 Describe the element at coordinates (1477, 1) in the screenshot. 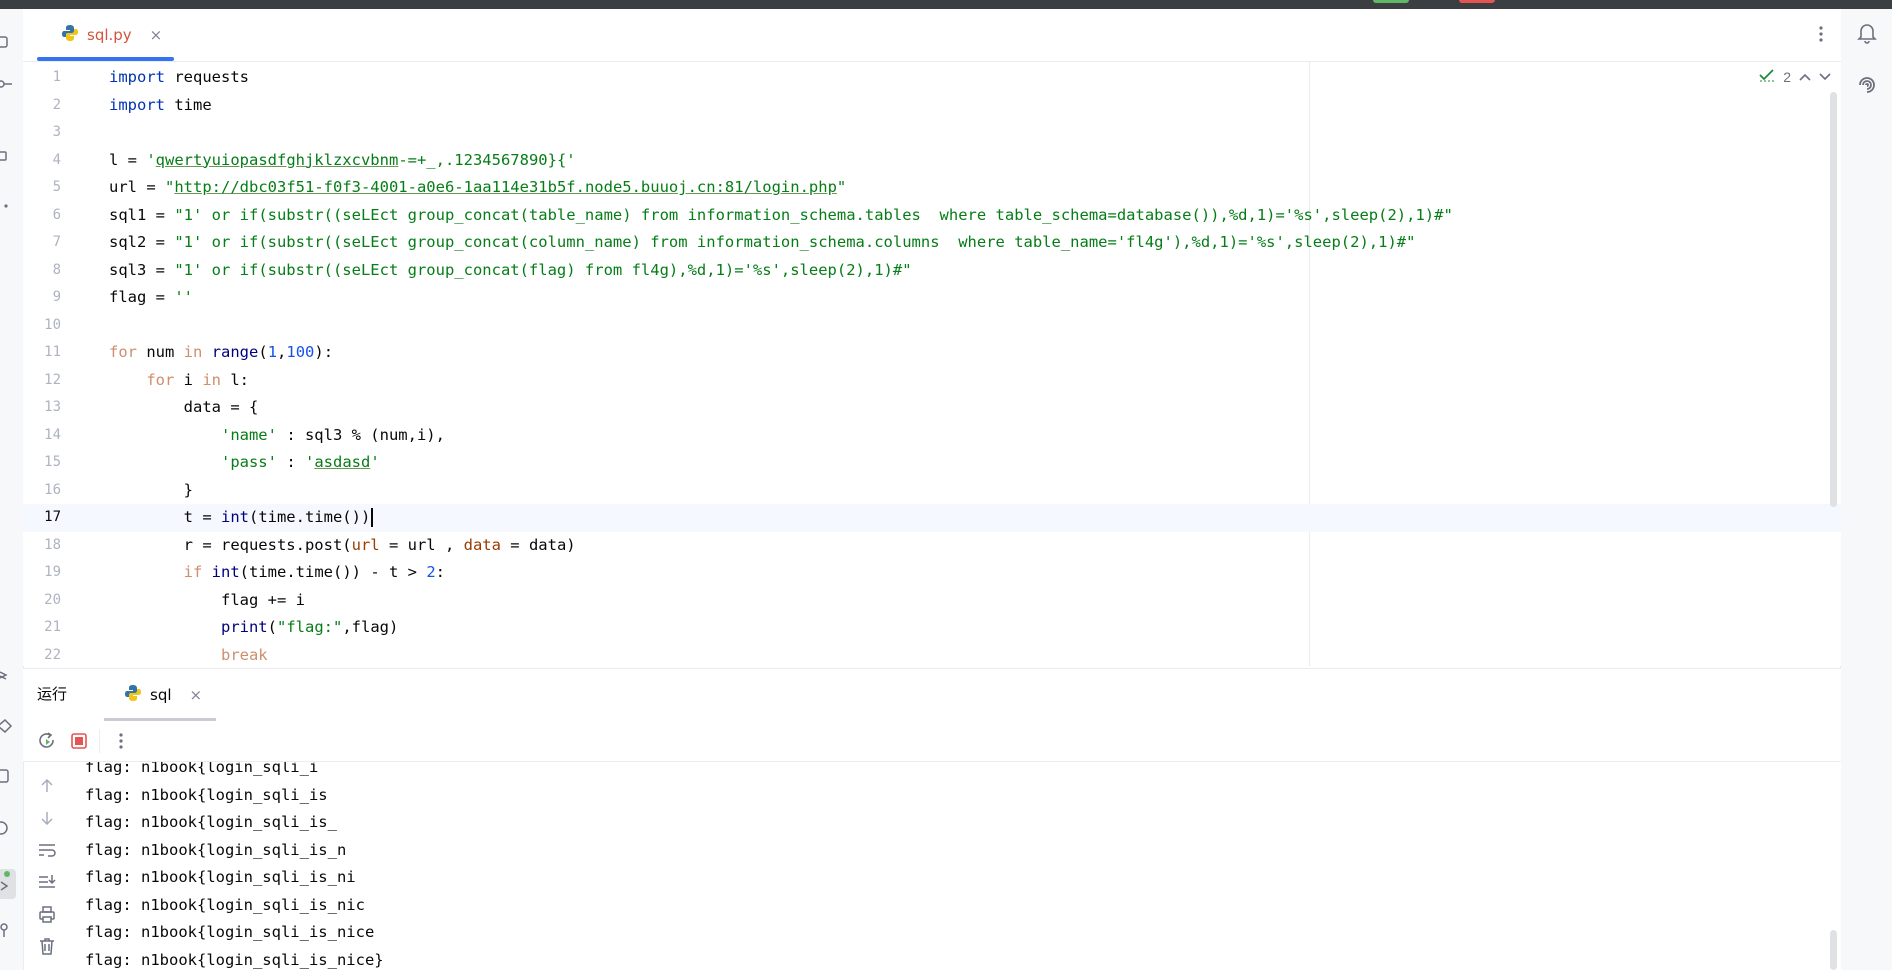

I see `stop-indicator` at that location.